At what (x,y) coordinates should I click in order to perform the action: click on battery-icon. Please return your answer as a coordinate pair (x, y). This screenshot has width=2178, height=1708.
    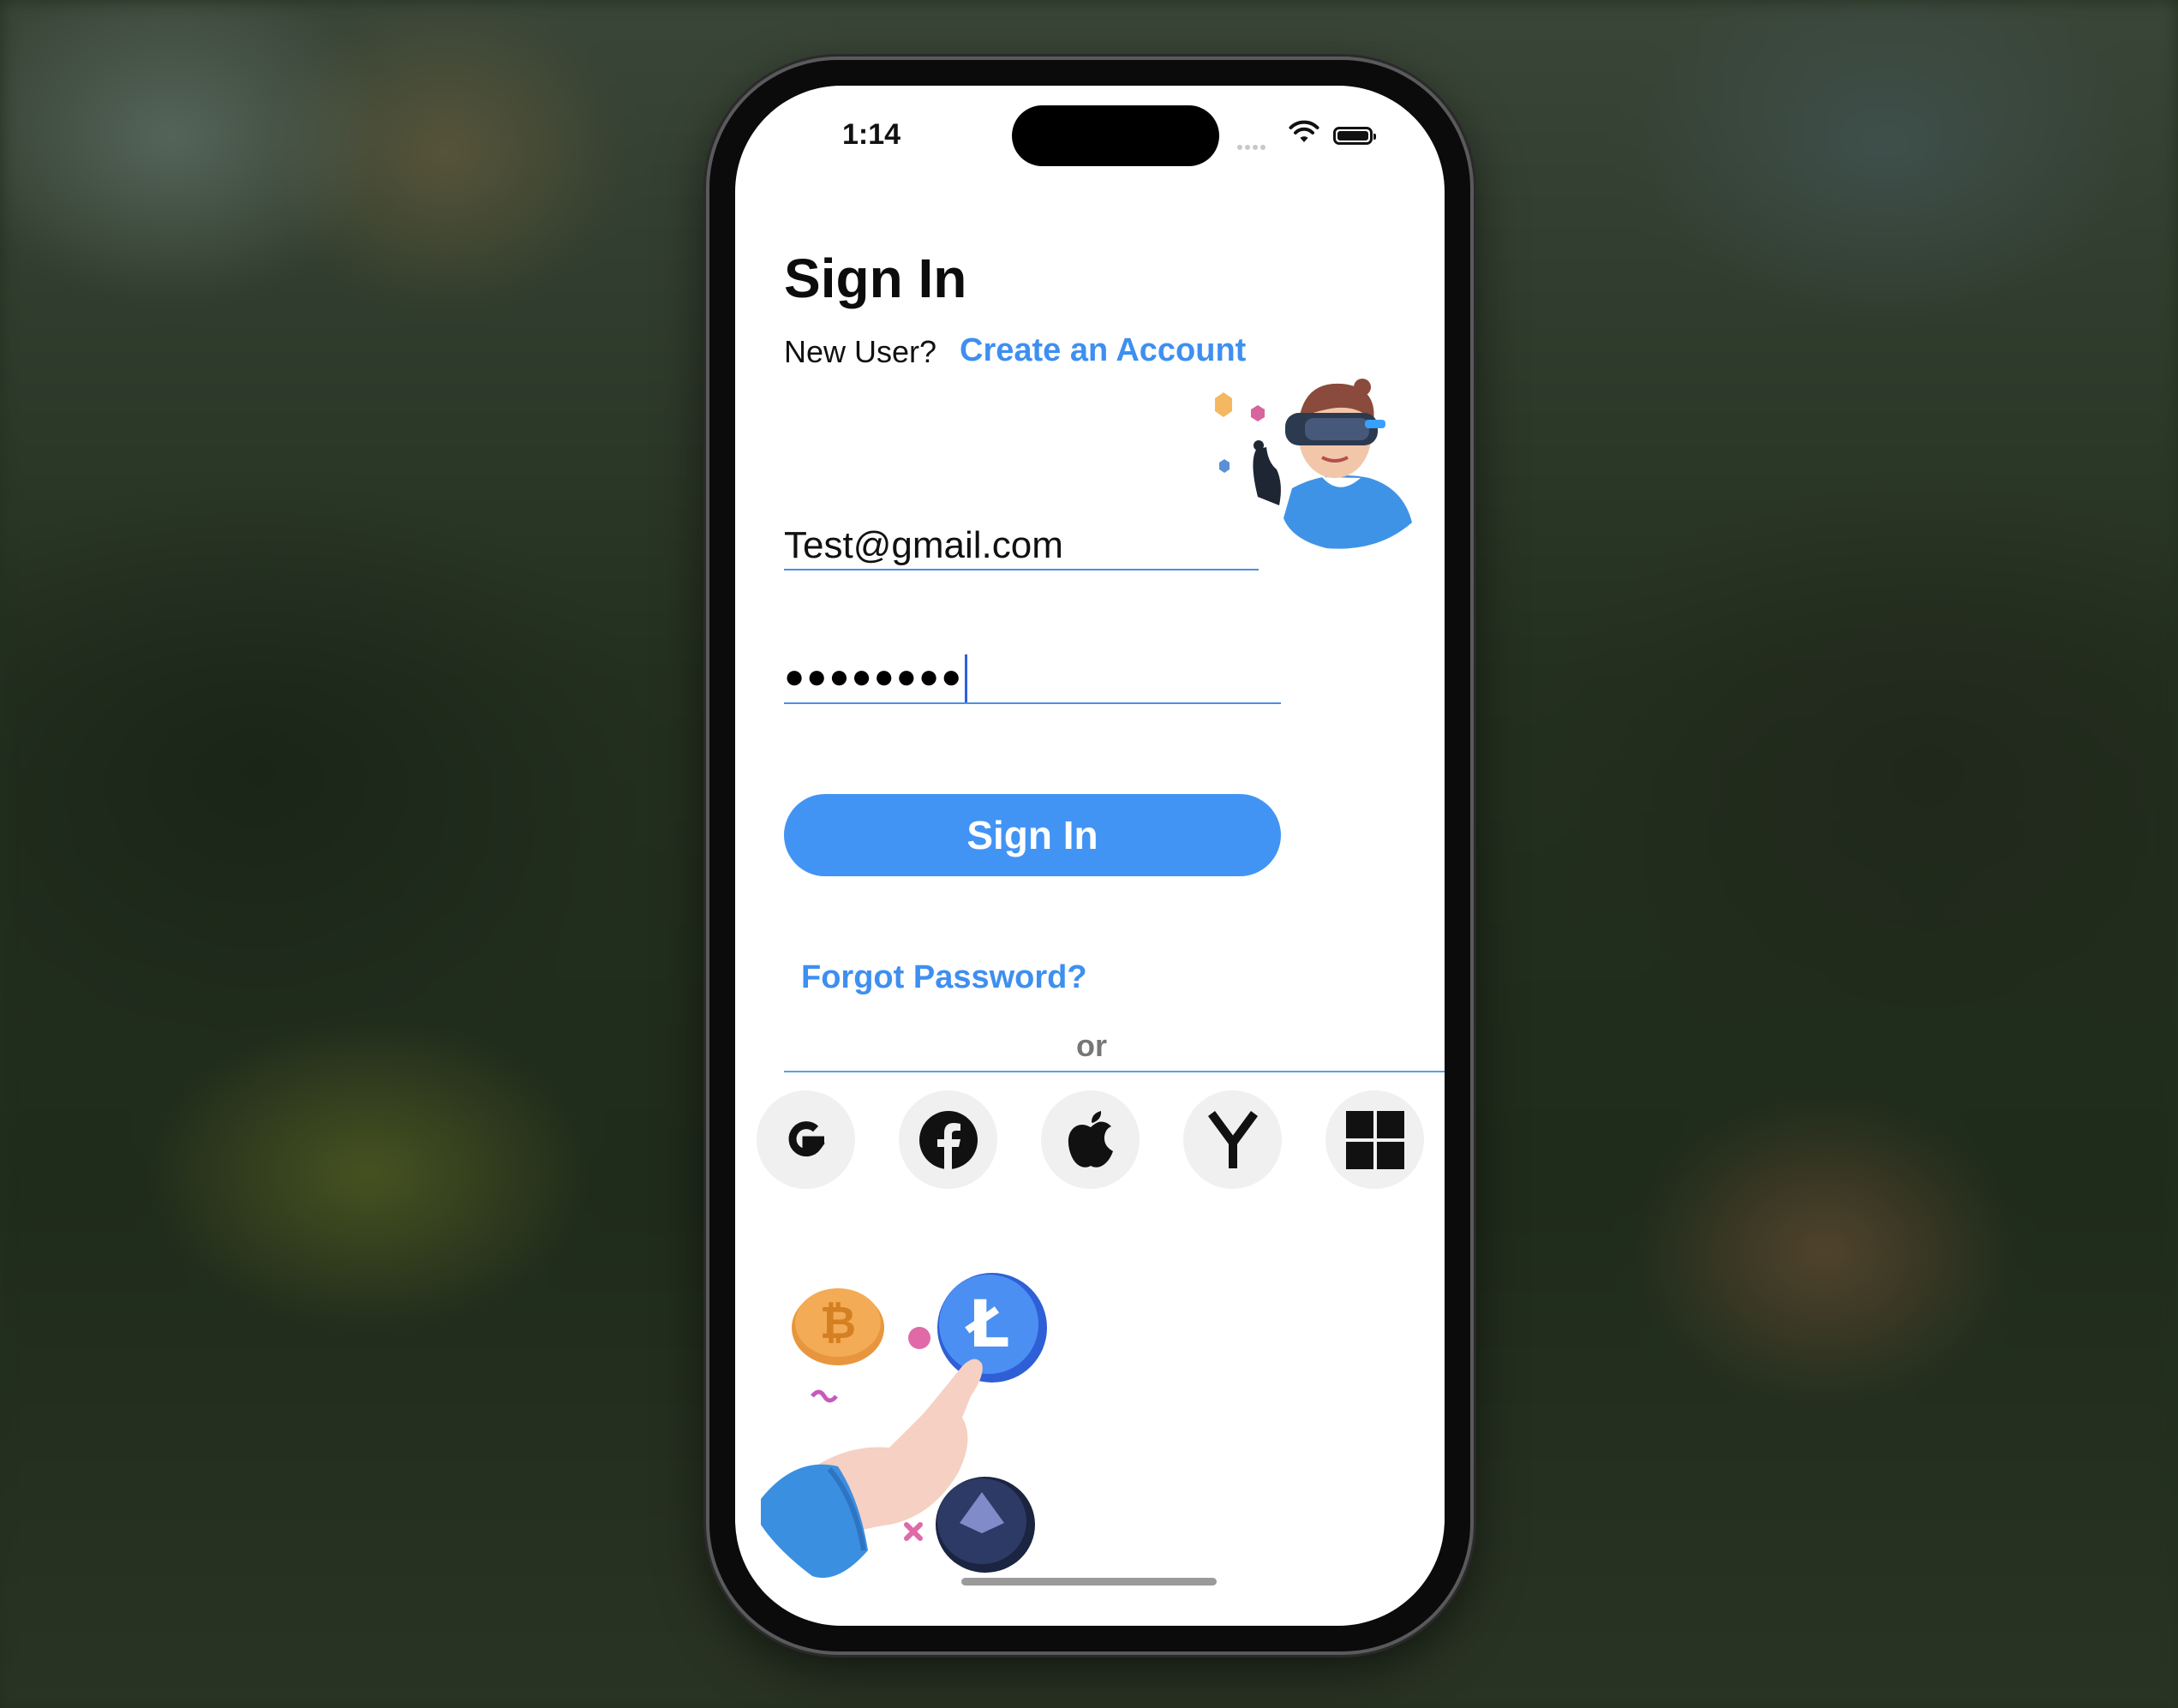
    Looking at the image, I should click on (1354, 136).